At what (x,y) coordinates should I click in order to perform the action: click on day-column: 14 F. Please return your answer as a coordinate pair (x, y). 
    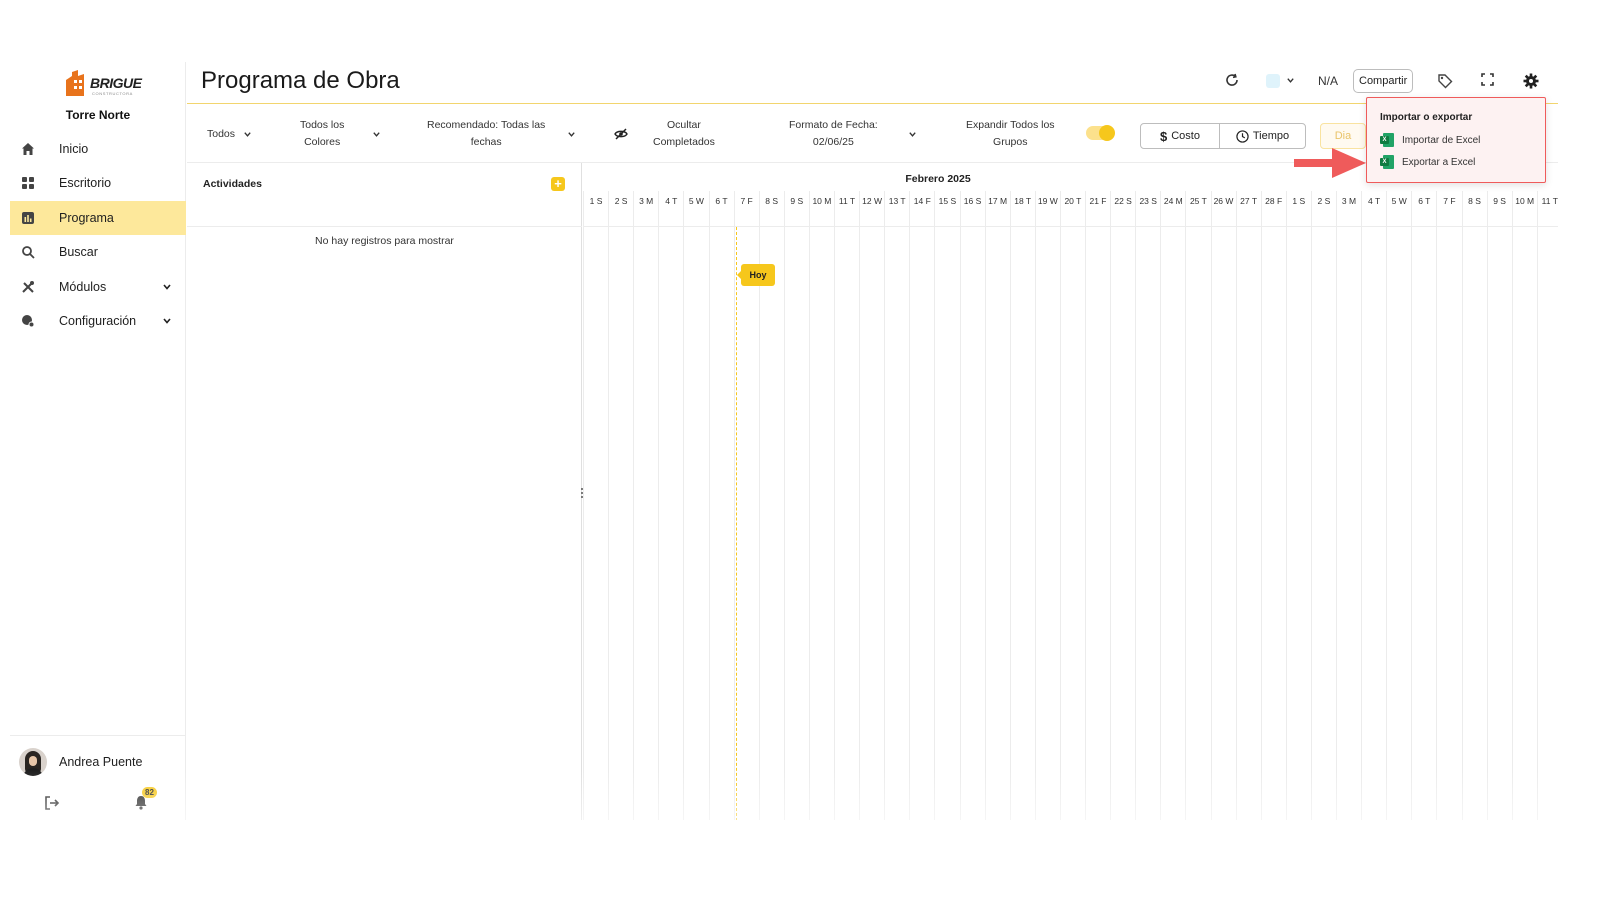
    Looking at the image, I should click on (921, 505).